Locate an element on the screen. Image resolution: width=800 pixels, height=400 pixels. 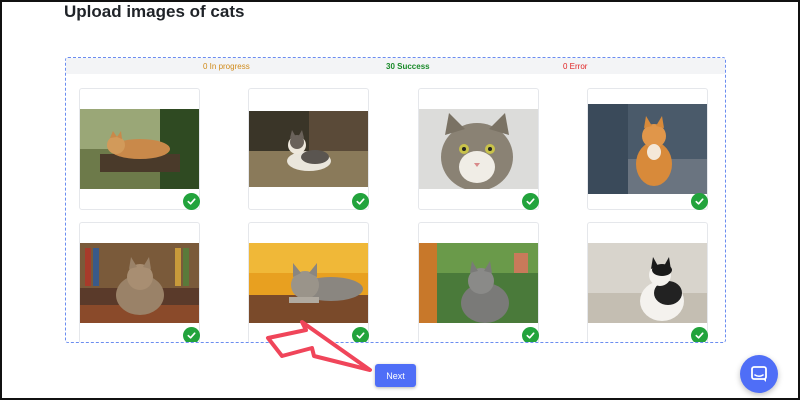
next-button: Next is located at coordinates (395, 375).